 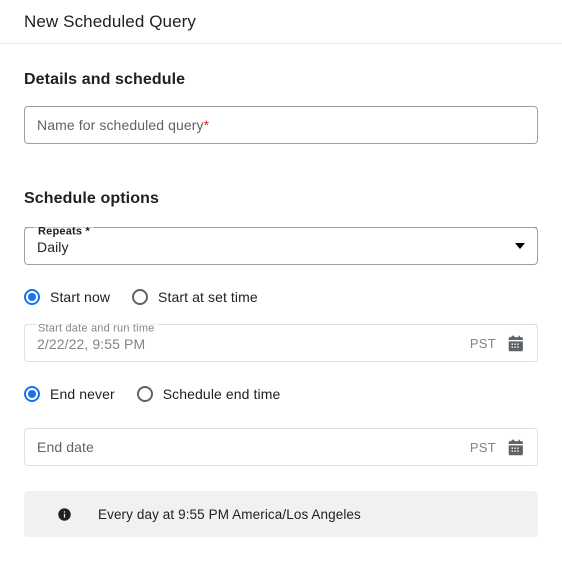 What do you see at coordinates (144, 394) in the screenshot?
I see `radio-indicator-schedule-end-time` at bounding box center [144, 394].